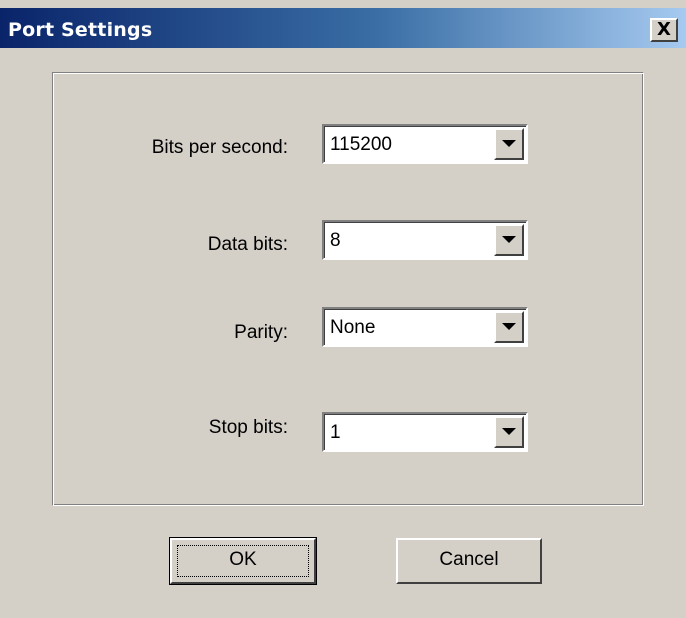  Describe the element at coordinates (219, 147) in the screenshot. I see `bits-per-second-label: Bits per second:` at that location.